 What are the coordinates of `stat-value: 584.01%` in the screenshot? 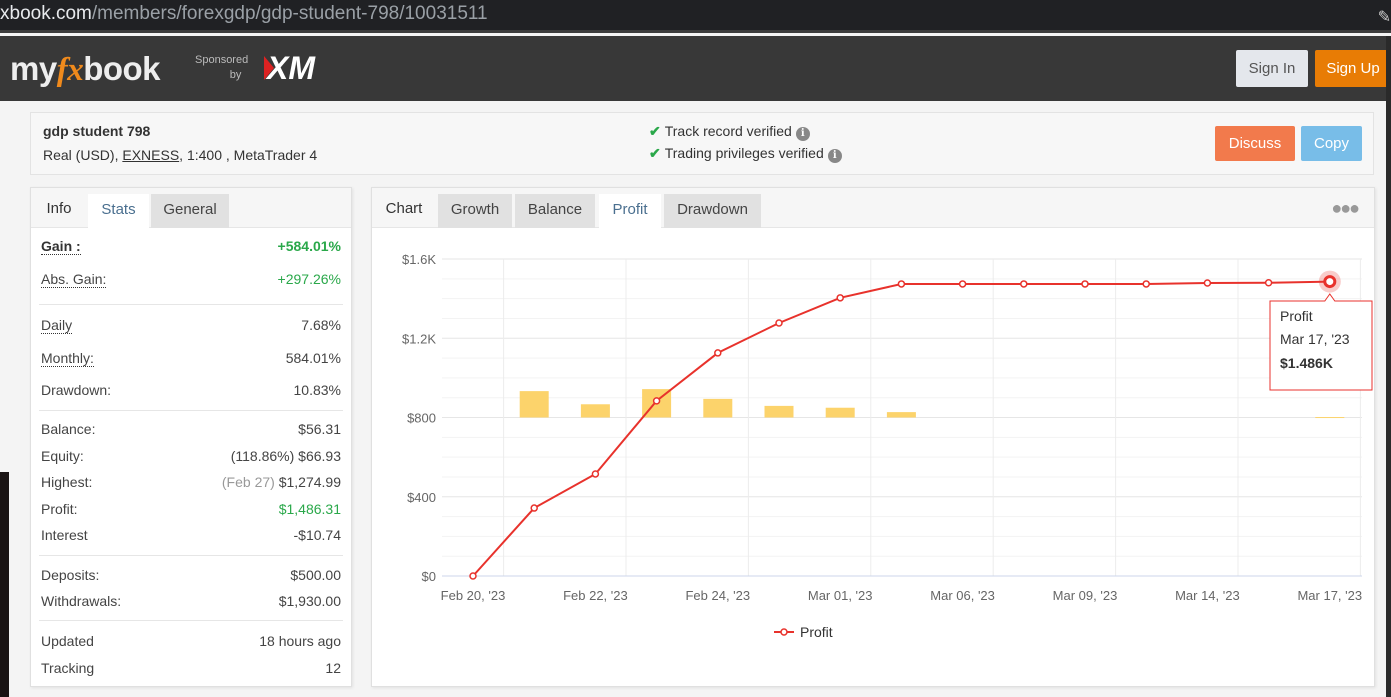 It's located at (313, 358).